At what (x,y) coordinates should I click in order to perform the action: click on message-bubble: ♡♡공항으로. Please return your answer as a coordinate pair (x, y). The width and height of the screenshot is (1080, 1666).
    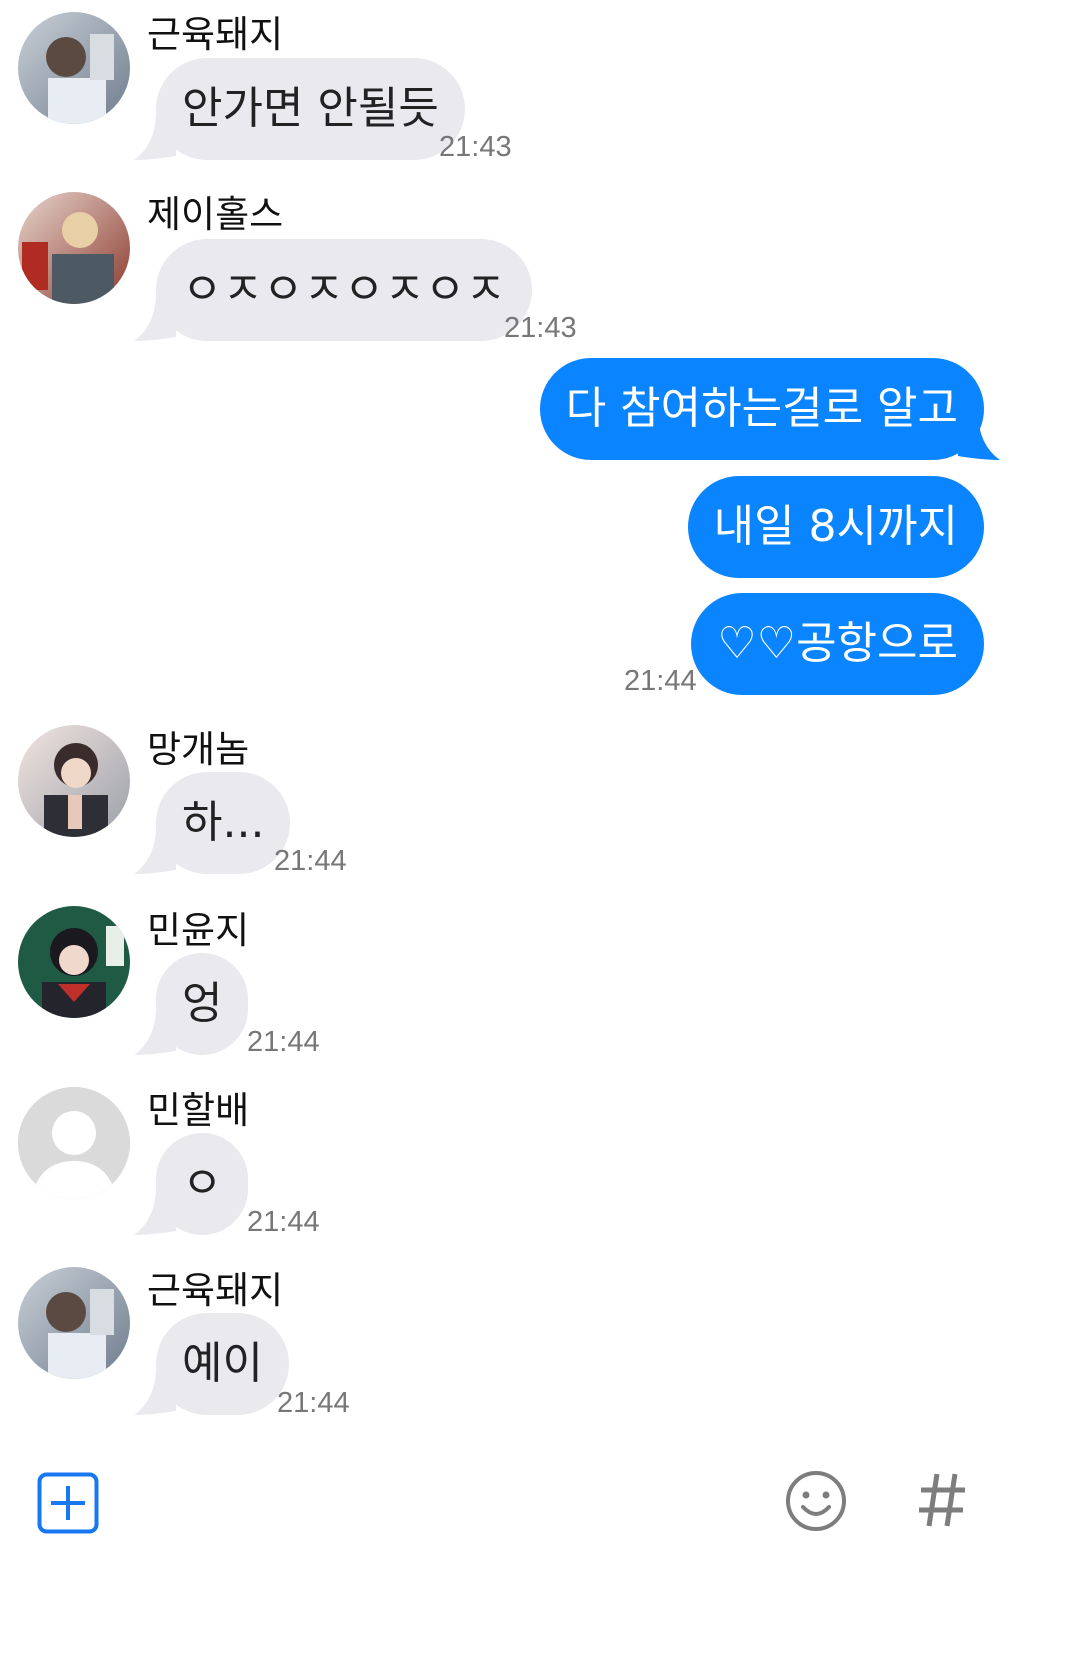
    Looking at the image, I should click on (837, 644).